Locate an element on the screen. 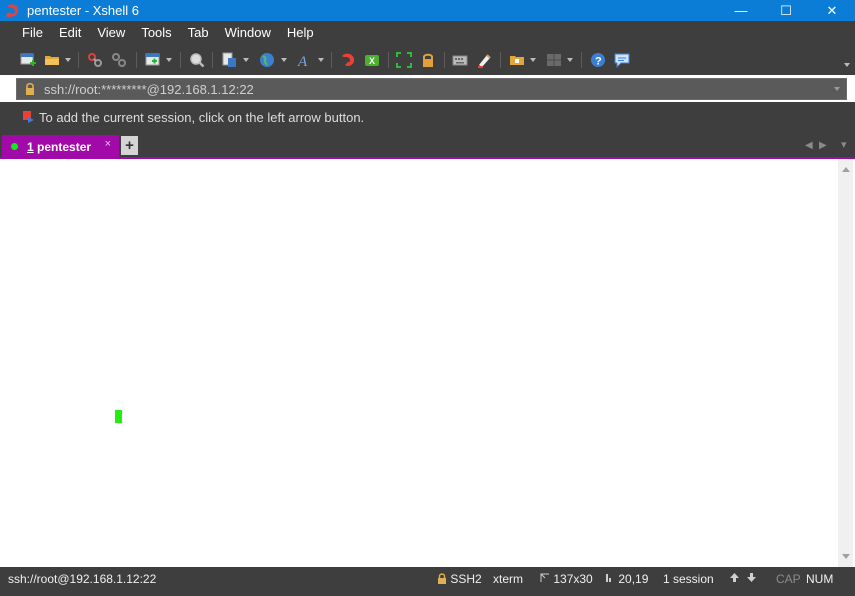  cursor-pos-icon is located at coordinates (608, 578).